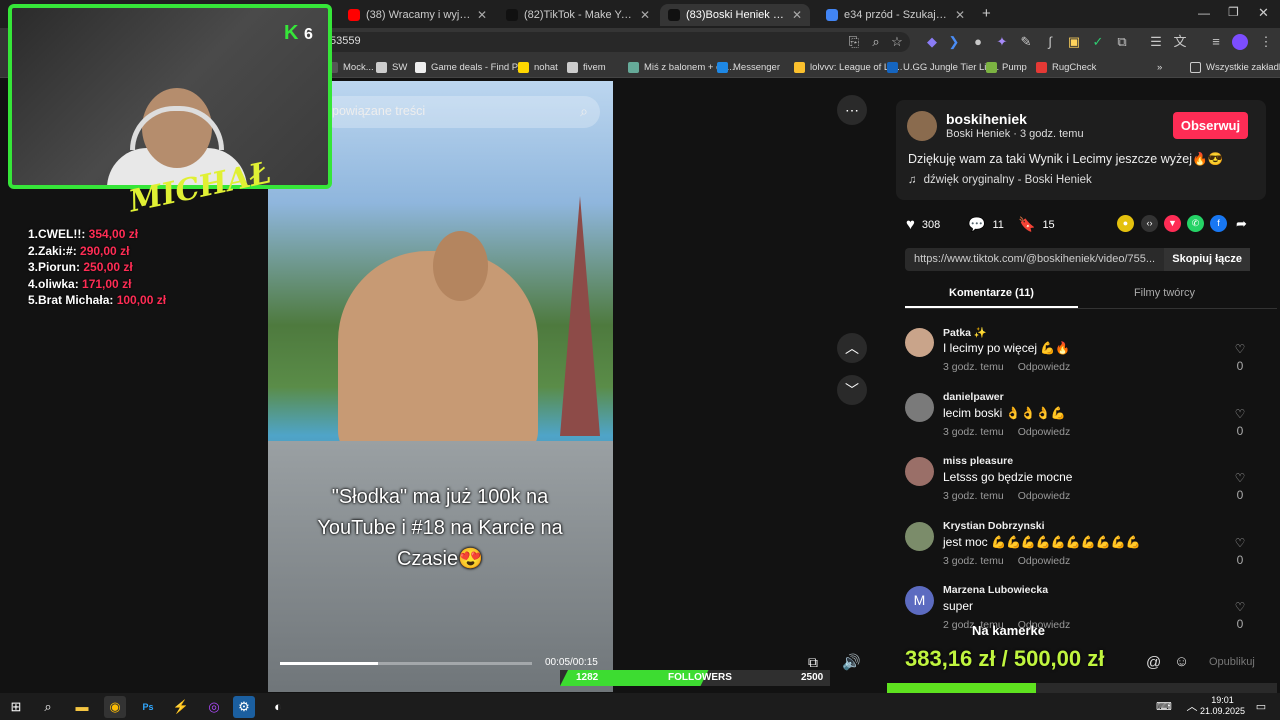 Image resolution: width=1280 pixels, height=720 pixels. I want to click on bookmark-item: Messenger, so click(748, 67).